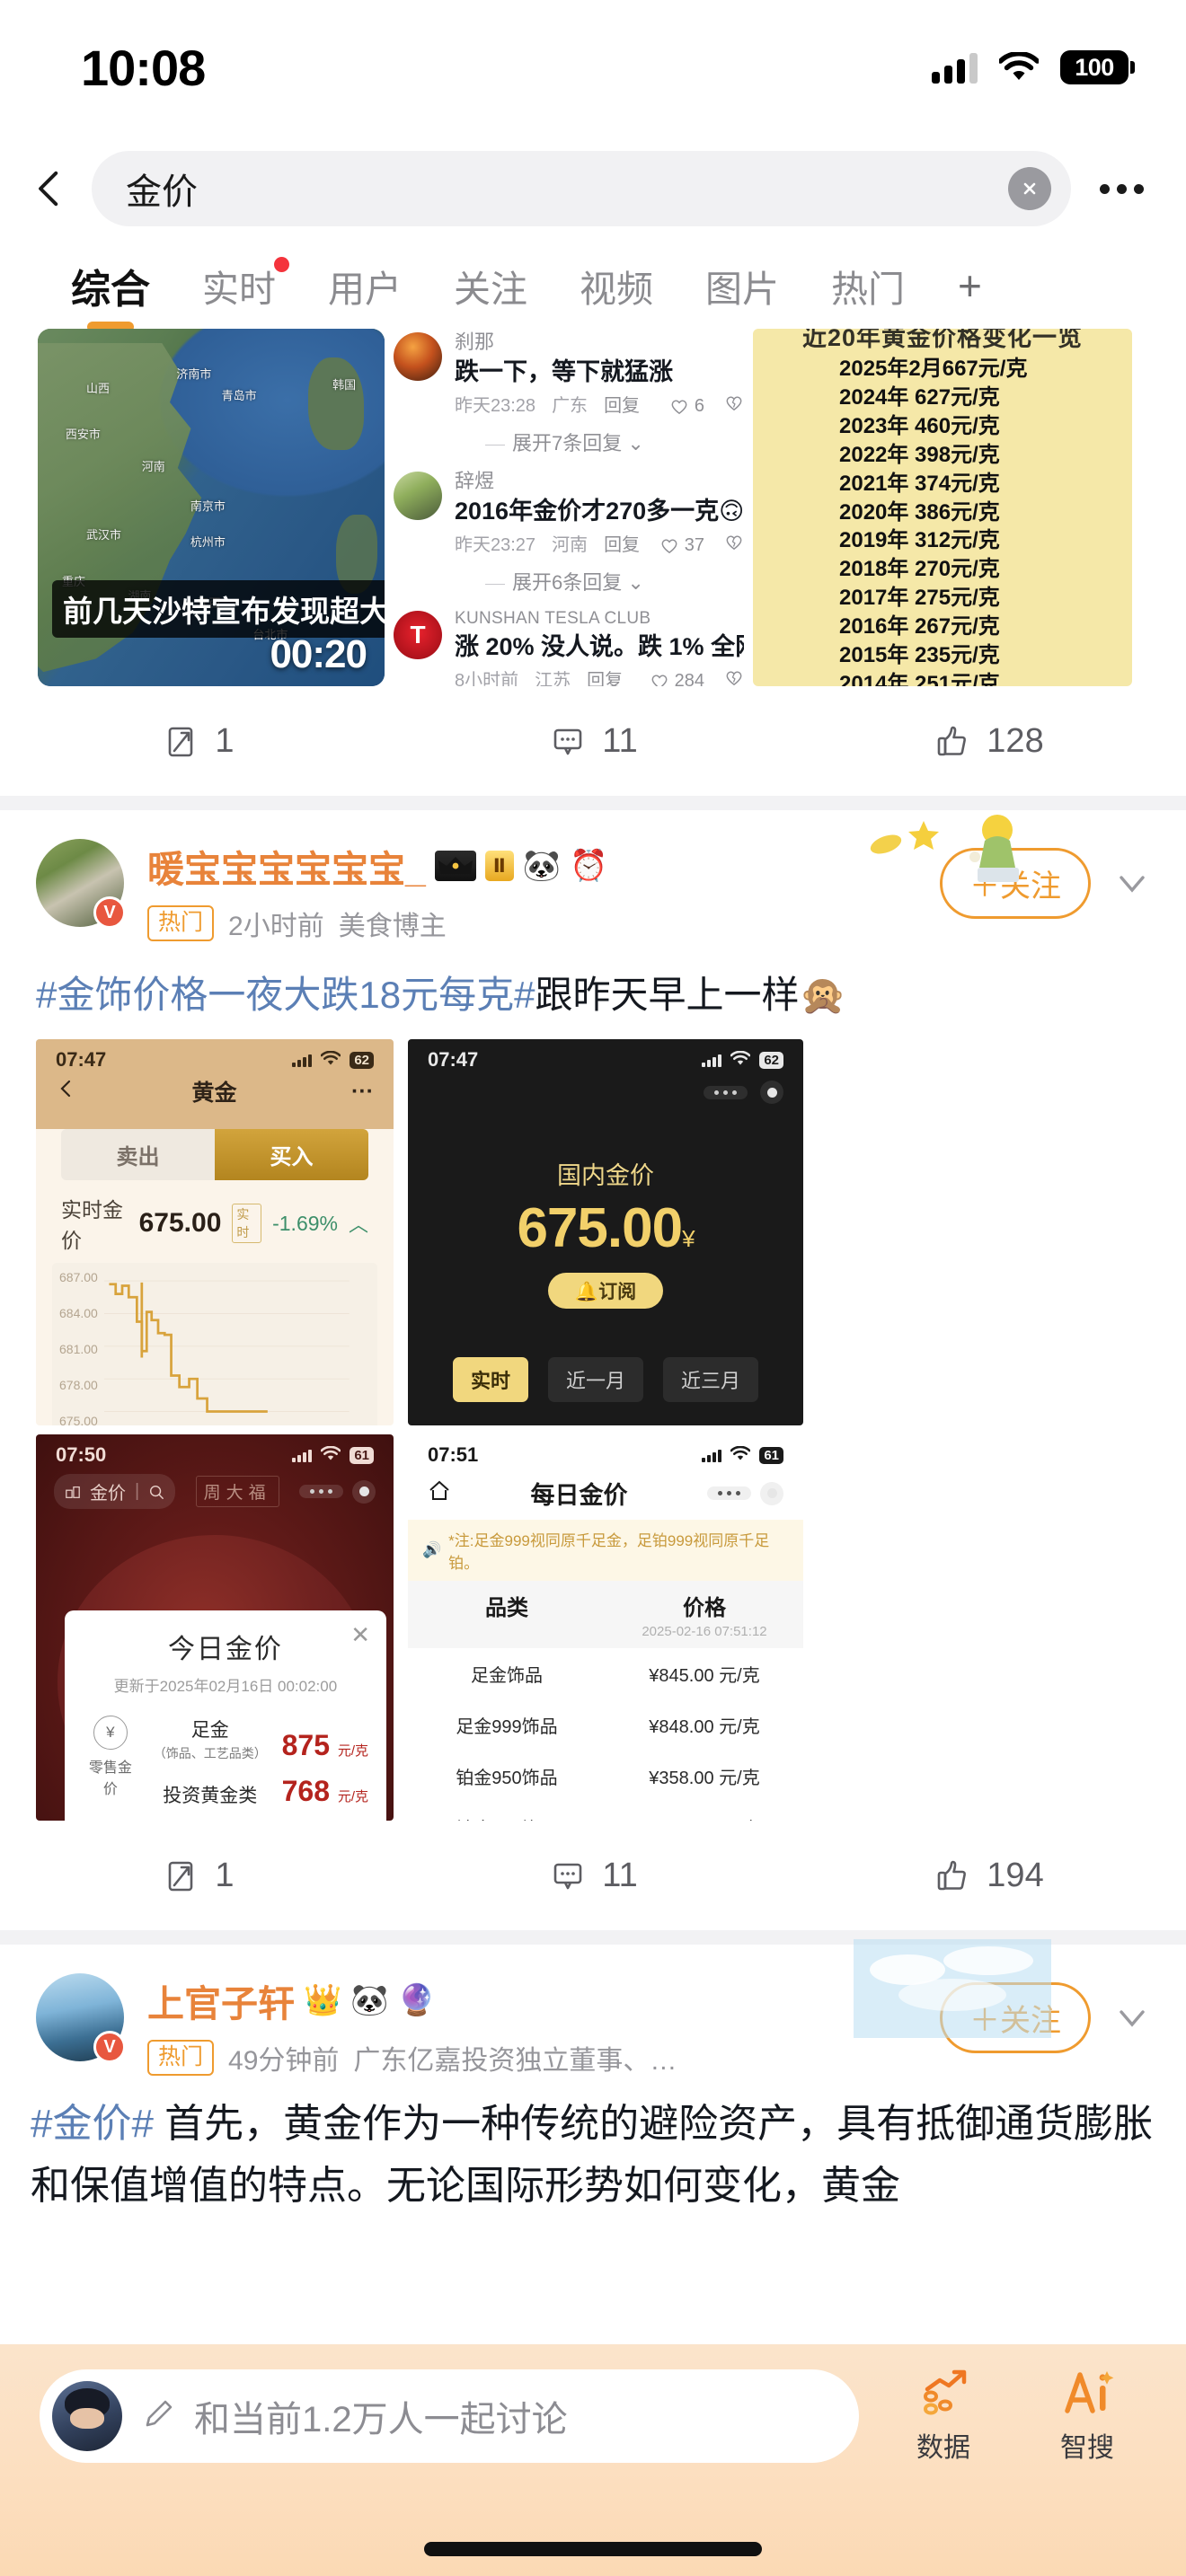 The width and height of the screenshot is (1186, 2576). Describe the element at coordinates (210, 1753) in the screenshot. I see `row-sub: （饰品、工艺品类）` at that location.